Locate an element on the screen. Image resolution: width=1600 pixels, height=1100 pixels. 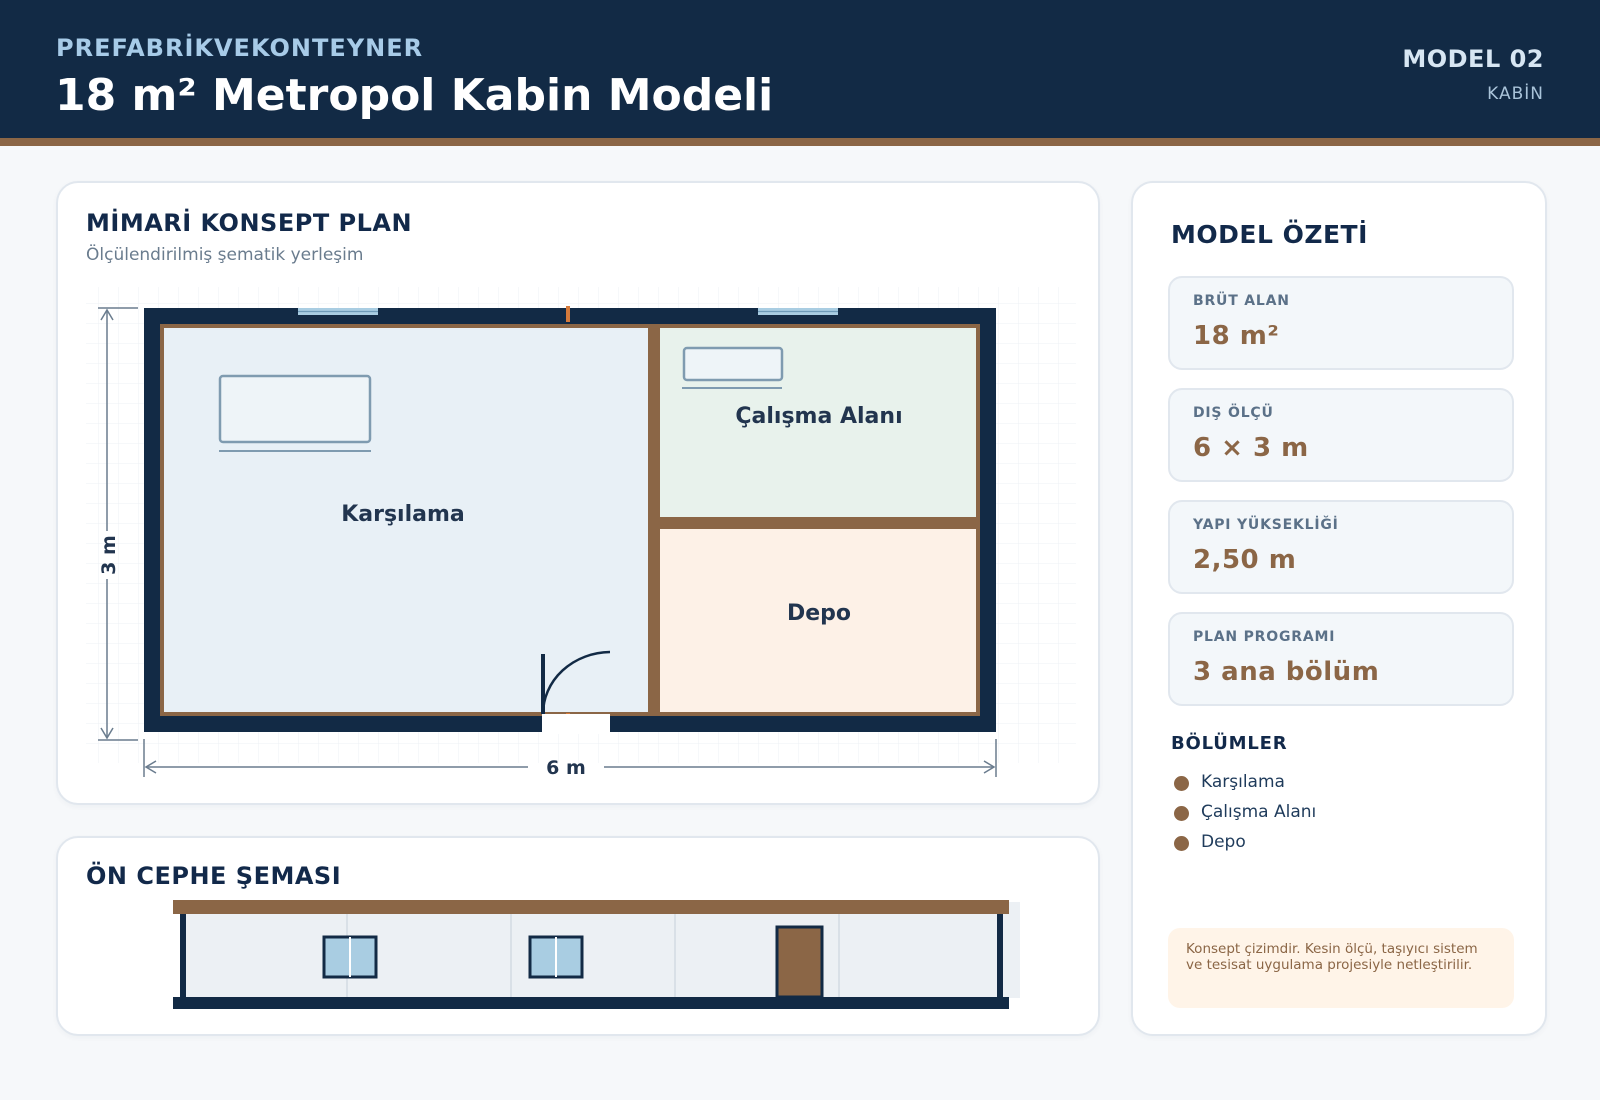
room-label-storage: Depo is located at coordinates (819, 613).